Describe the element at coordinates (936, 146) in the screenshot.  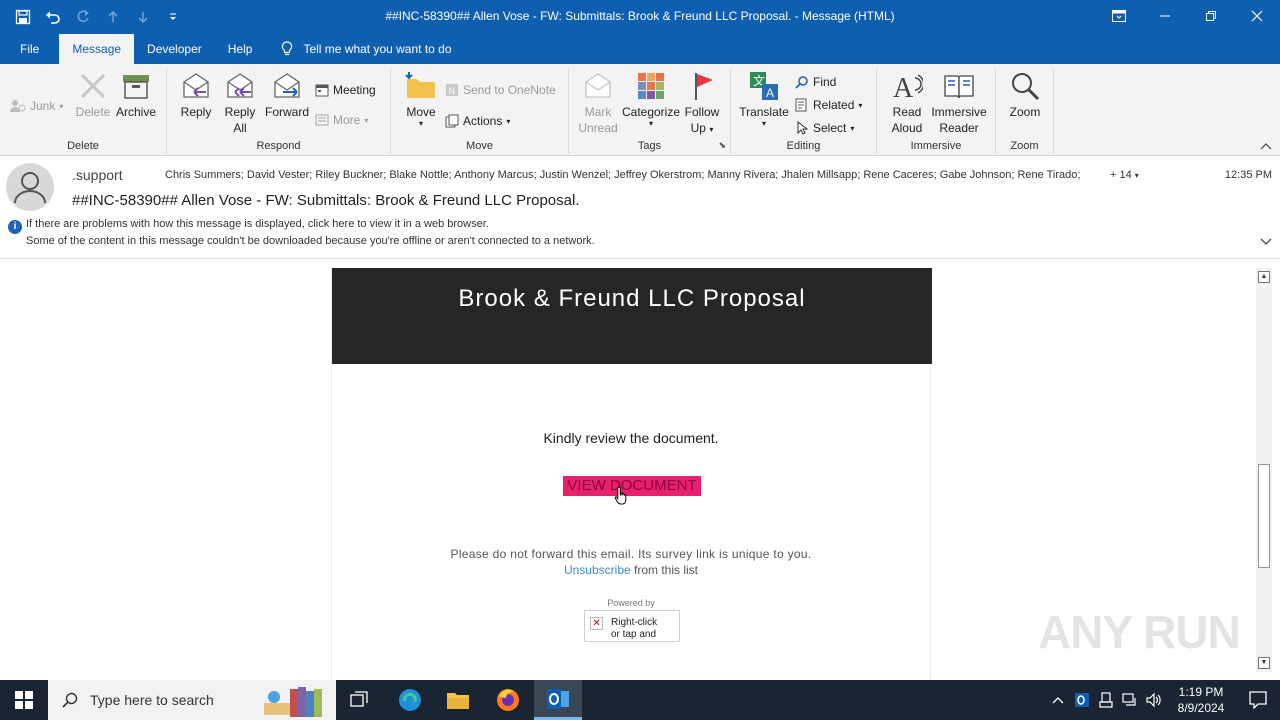
I see `immersive-group-label: Immersive` at that location.